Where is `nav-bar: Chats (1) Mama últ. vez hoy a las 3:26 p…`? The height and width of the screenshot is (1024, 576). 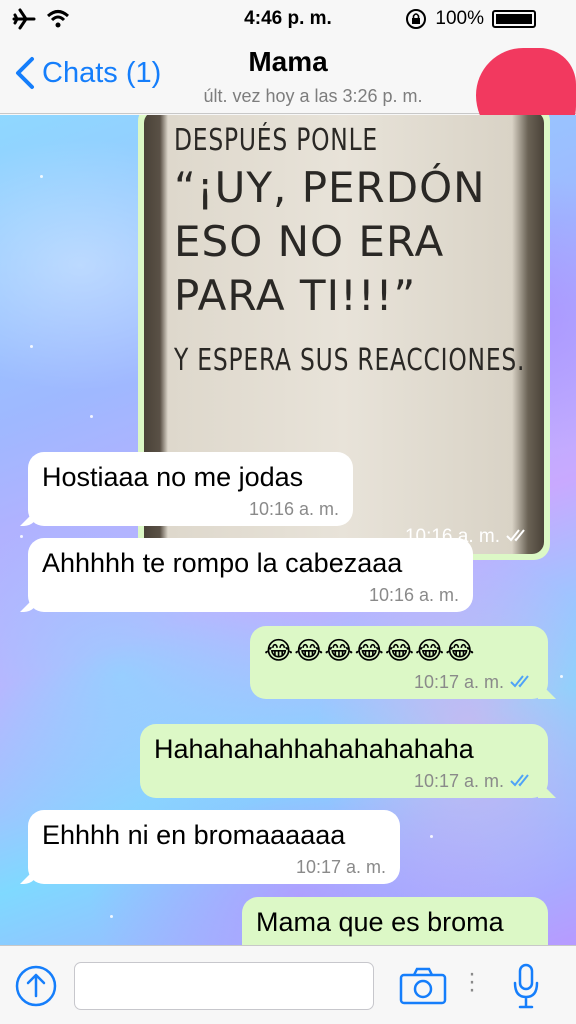
nav-bar: Chats (1) Mama últ. vez hoy a las 3:26 p… is located at coordinates (288, 93).